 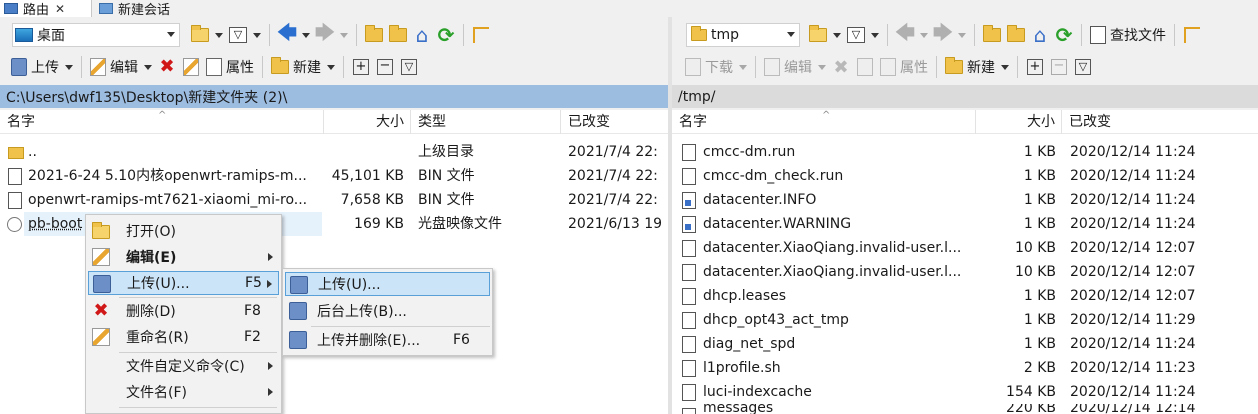 I want to click on local-location-combo: 桌面, so click(x=96, y=35).